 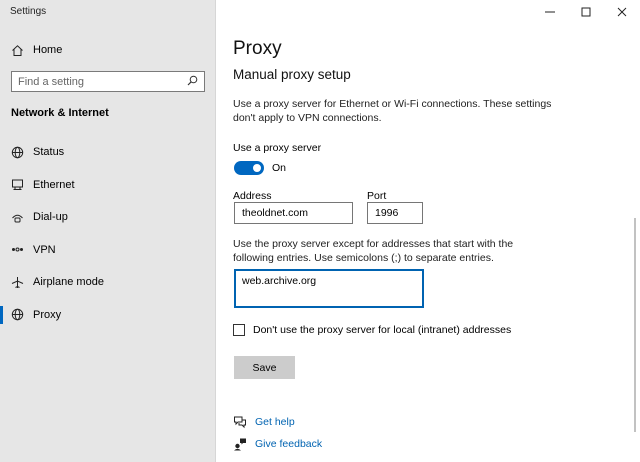 What do you see at coordinates (107, 152) in the screenshot?
I see `sidebar-item-status: Status` at bounding box center [107, 152].